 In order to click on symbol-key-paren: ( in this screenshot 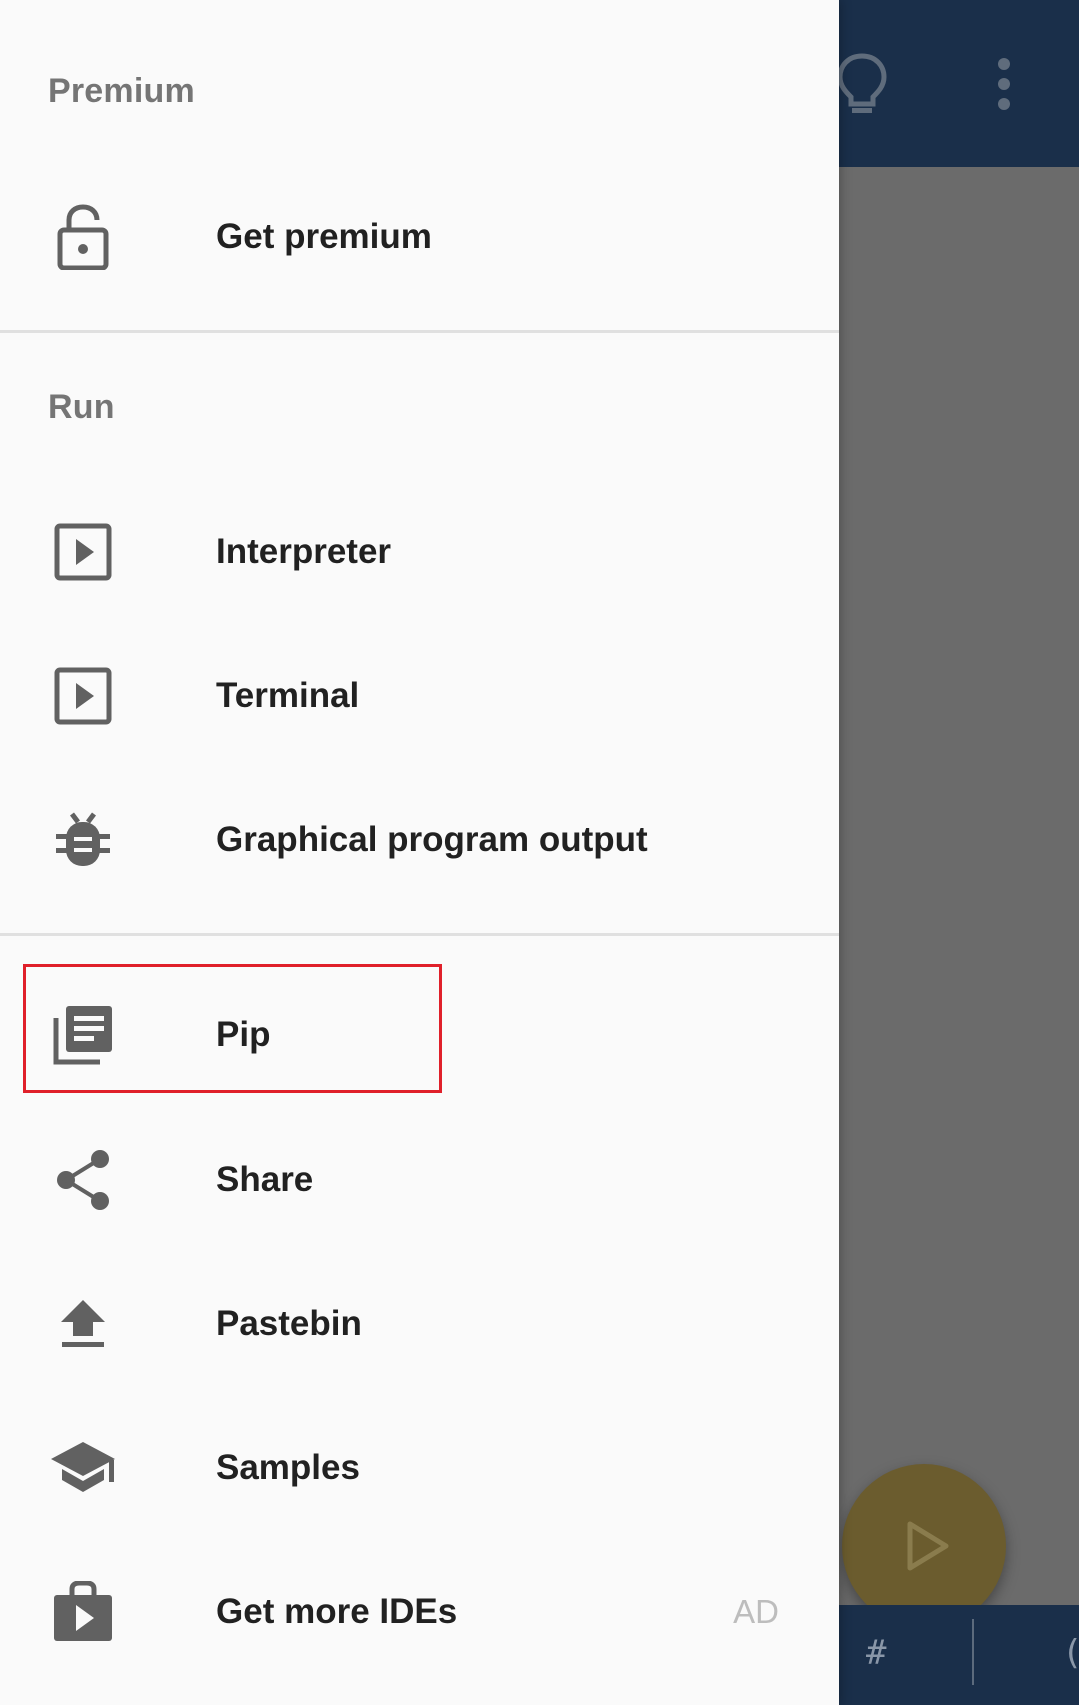, I will do `click(1070, 1653)`.